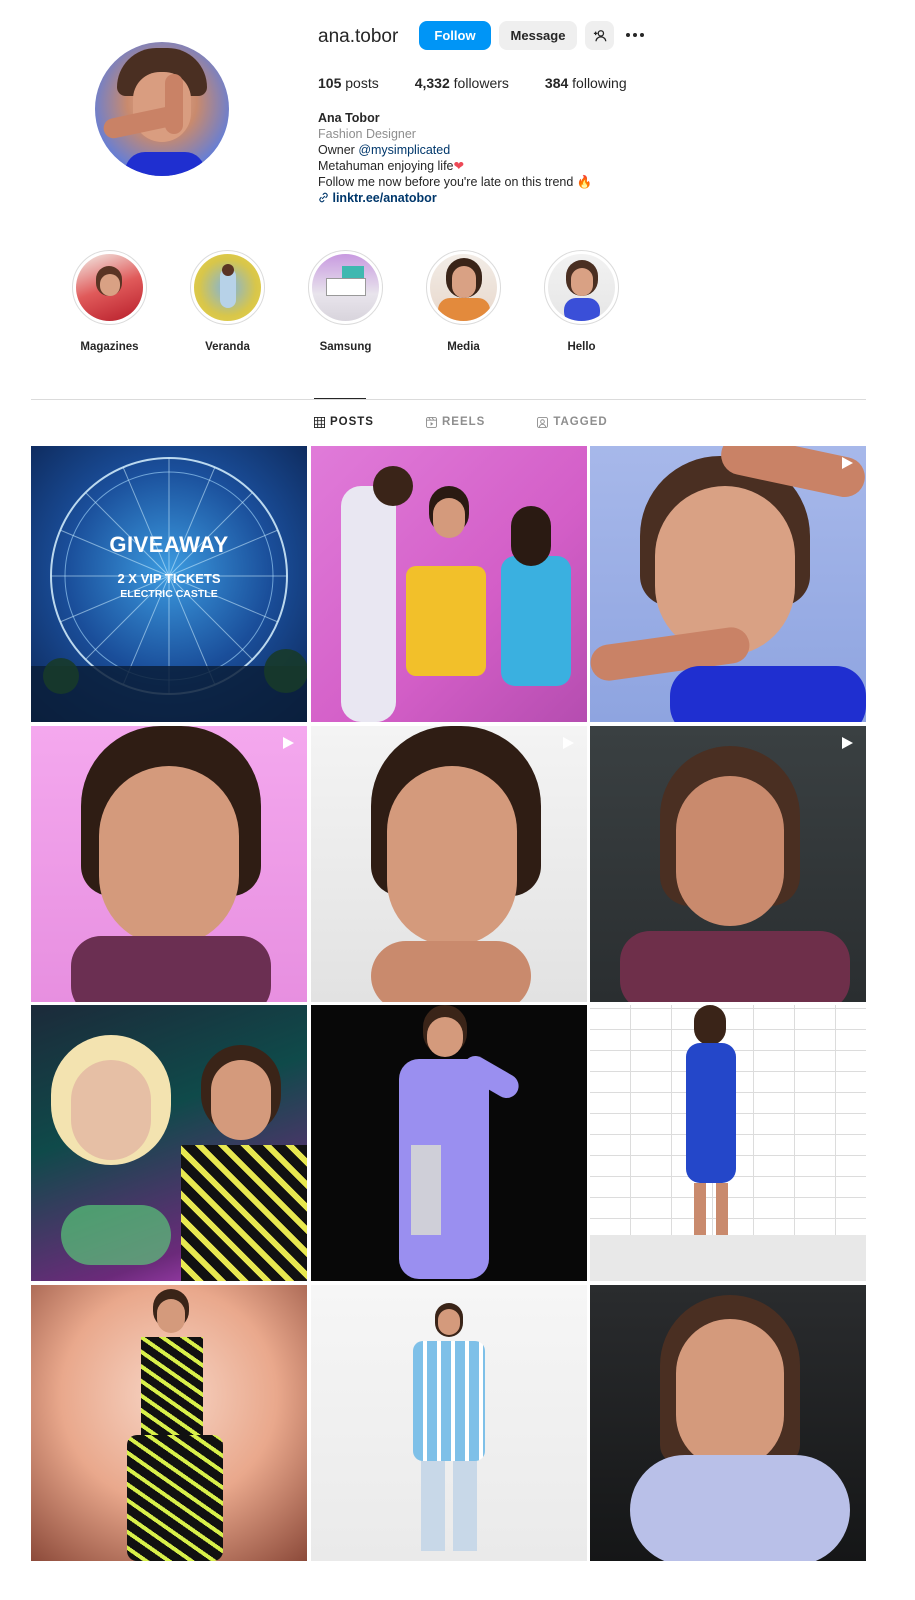  What do you see at coordinates (169, 578) in the screenshot?
I see `giveaway-subtitle: 2 X VIP TICKETS` at bounding box center [169, 578].